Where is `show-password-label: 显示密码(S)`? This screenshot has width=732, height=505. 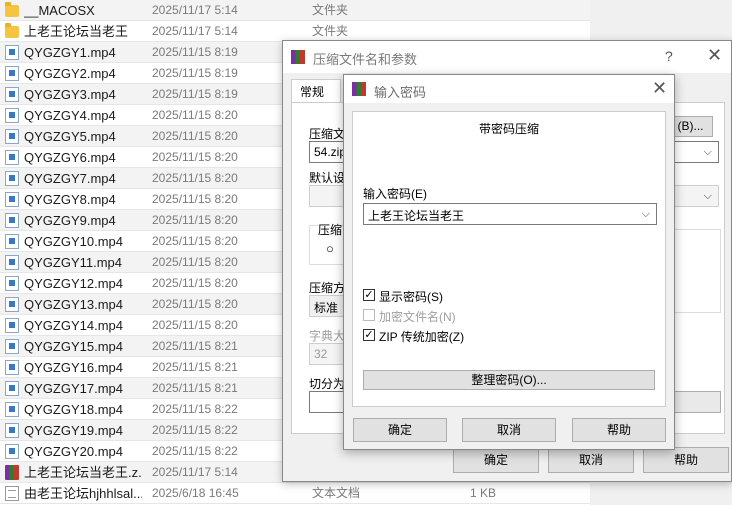 show-password-label: 显示密码(S) is located at coordinates (411, 296).